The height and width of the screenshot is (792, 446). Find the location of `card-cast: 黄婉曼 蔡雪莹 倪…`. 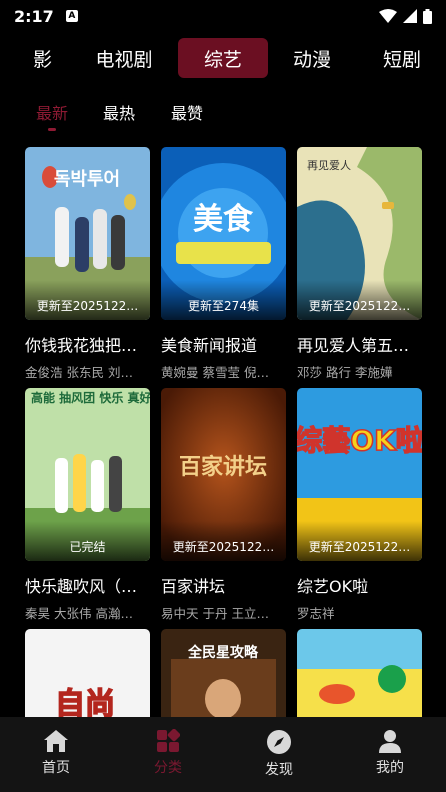

card-cast: 黄婉曼 蔡雪莹 倪… is located at coordinates (215, 372).